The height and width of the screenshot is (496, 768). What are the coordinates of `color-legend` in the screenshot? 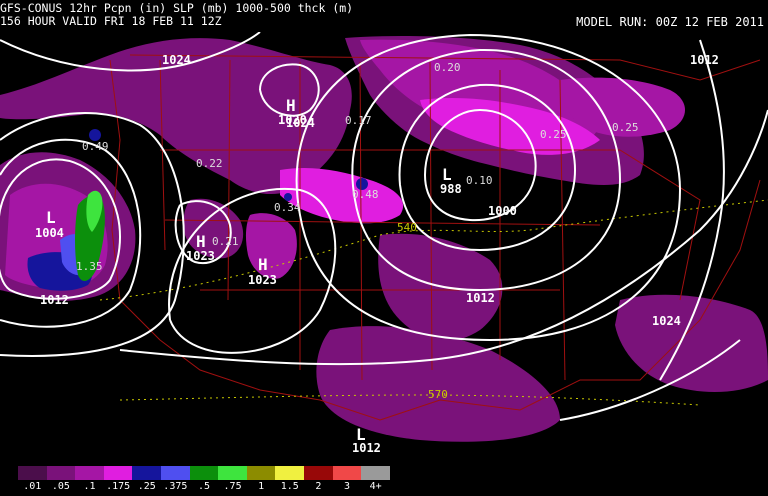 It's located at (204, 473).